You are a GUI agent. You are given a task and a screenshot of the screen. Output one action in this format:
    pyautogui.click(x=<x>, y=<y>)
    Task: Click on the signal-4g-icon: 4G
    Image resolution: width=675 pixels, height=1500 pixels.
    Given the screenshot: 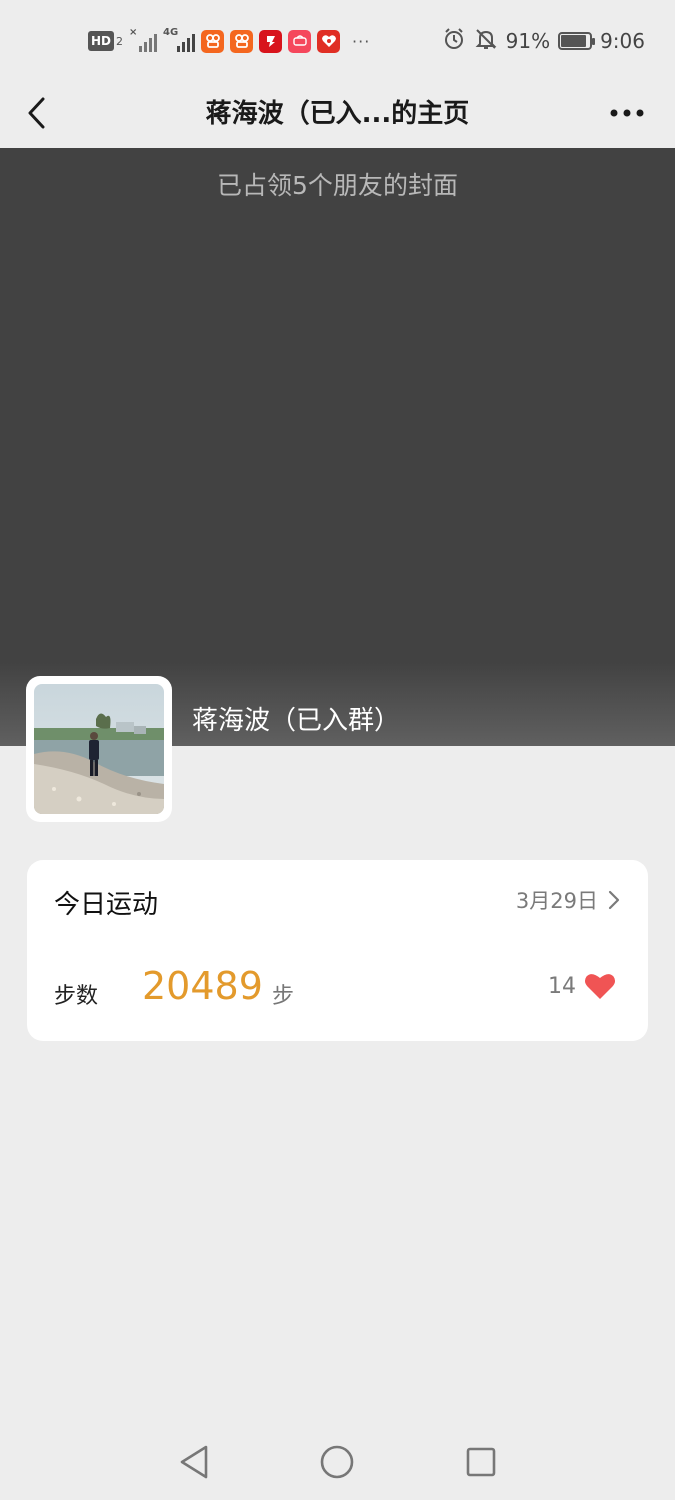 What is the action you would take?
    pyautogui.click(x=179, y=39)
    